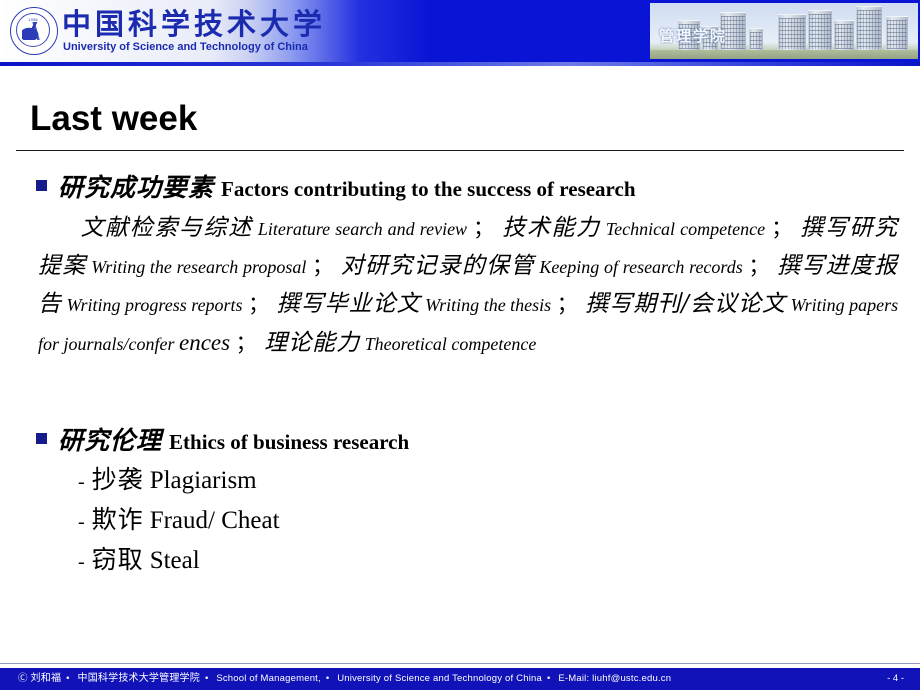  Describe the element at coordinates (631, 678) in the screenshot. I see `footer-email: liuhf@ustc.edu.cn` at that location.